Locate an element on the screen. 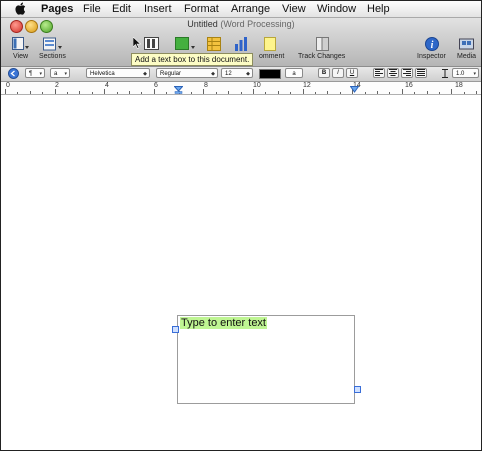  menu-edit: Edit is located at coordinates (121, 9).